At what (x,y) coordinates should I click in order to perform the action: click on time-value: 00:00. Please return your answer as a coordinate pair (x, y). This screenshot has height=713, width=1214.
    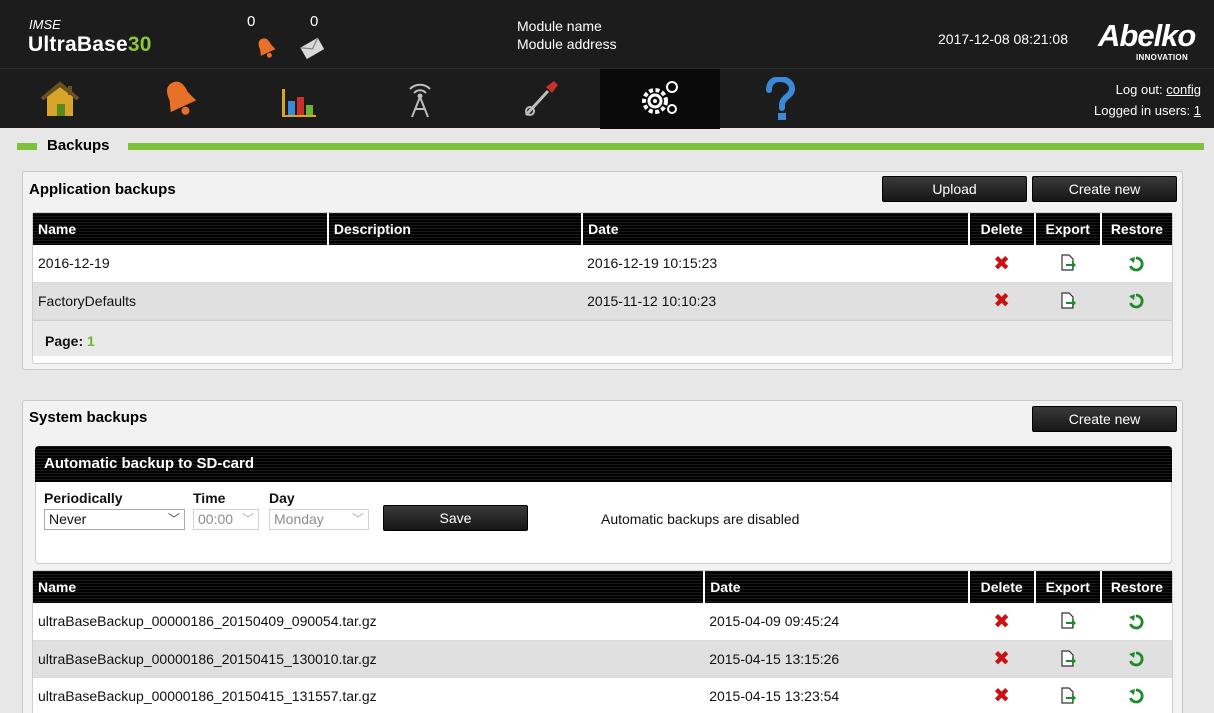
    Looking at the image, I should click on (216, 519).